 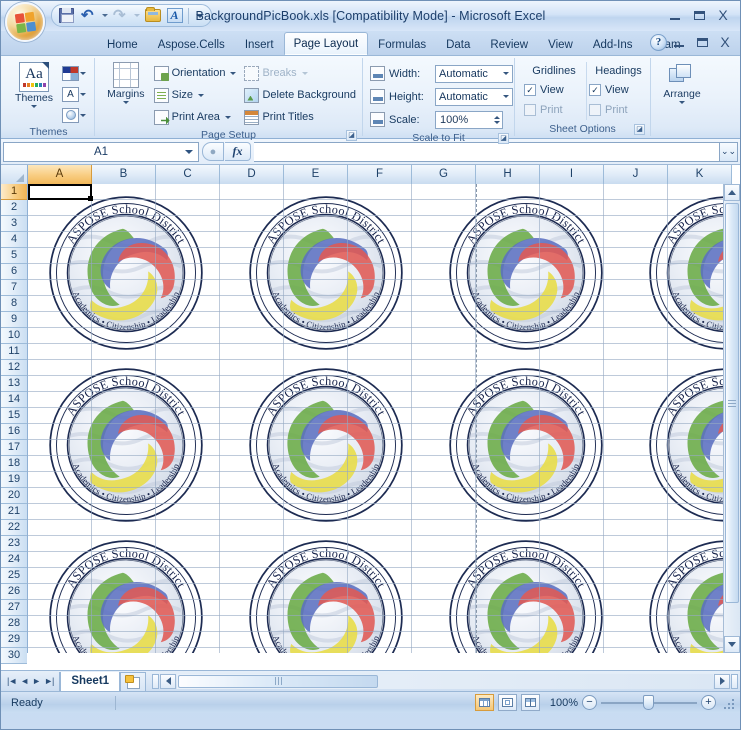 I want to click on row-header-7: 7, so click(x=14, y=288).